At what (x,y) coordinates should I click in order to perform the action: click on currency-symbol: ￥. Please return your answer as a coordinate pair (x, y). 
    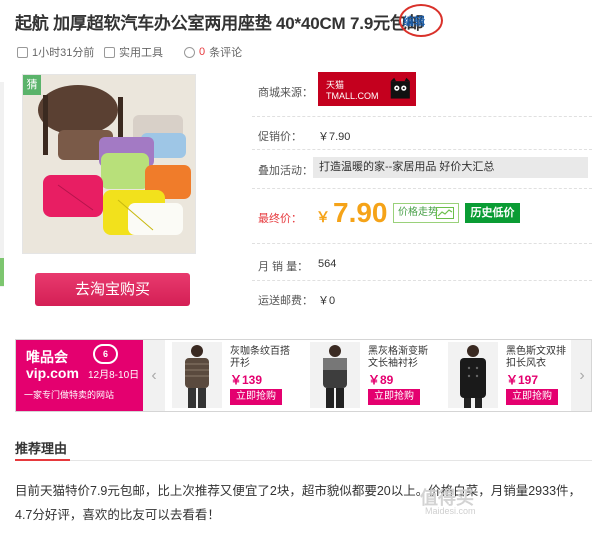
    Looking at the image, I should click on (323, 217).